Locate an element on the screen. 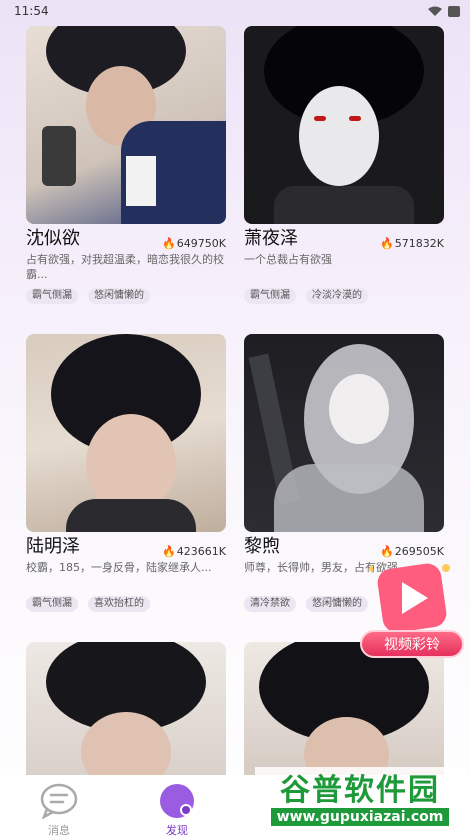 Image resolution: width=470 pixels, height=837 pixels. promo-label: 视频彩铃 is located at coordinates (412, 644).